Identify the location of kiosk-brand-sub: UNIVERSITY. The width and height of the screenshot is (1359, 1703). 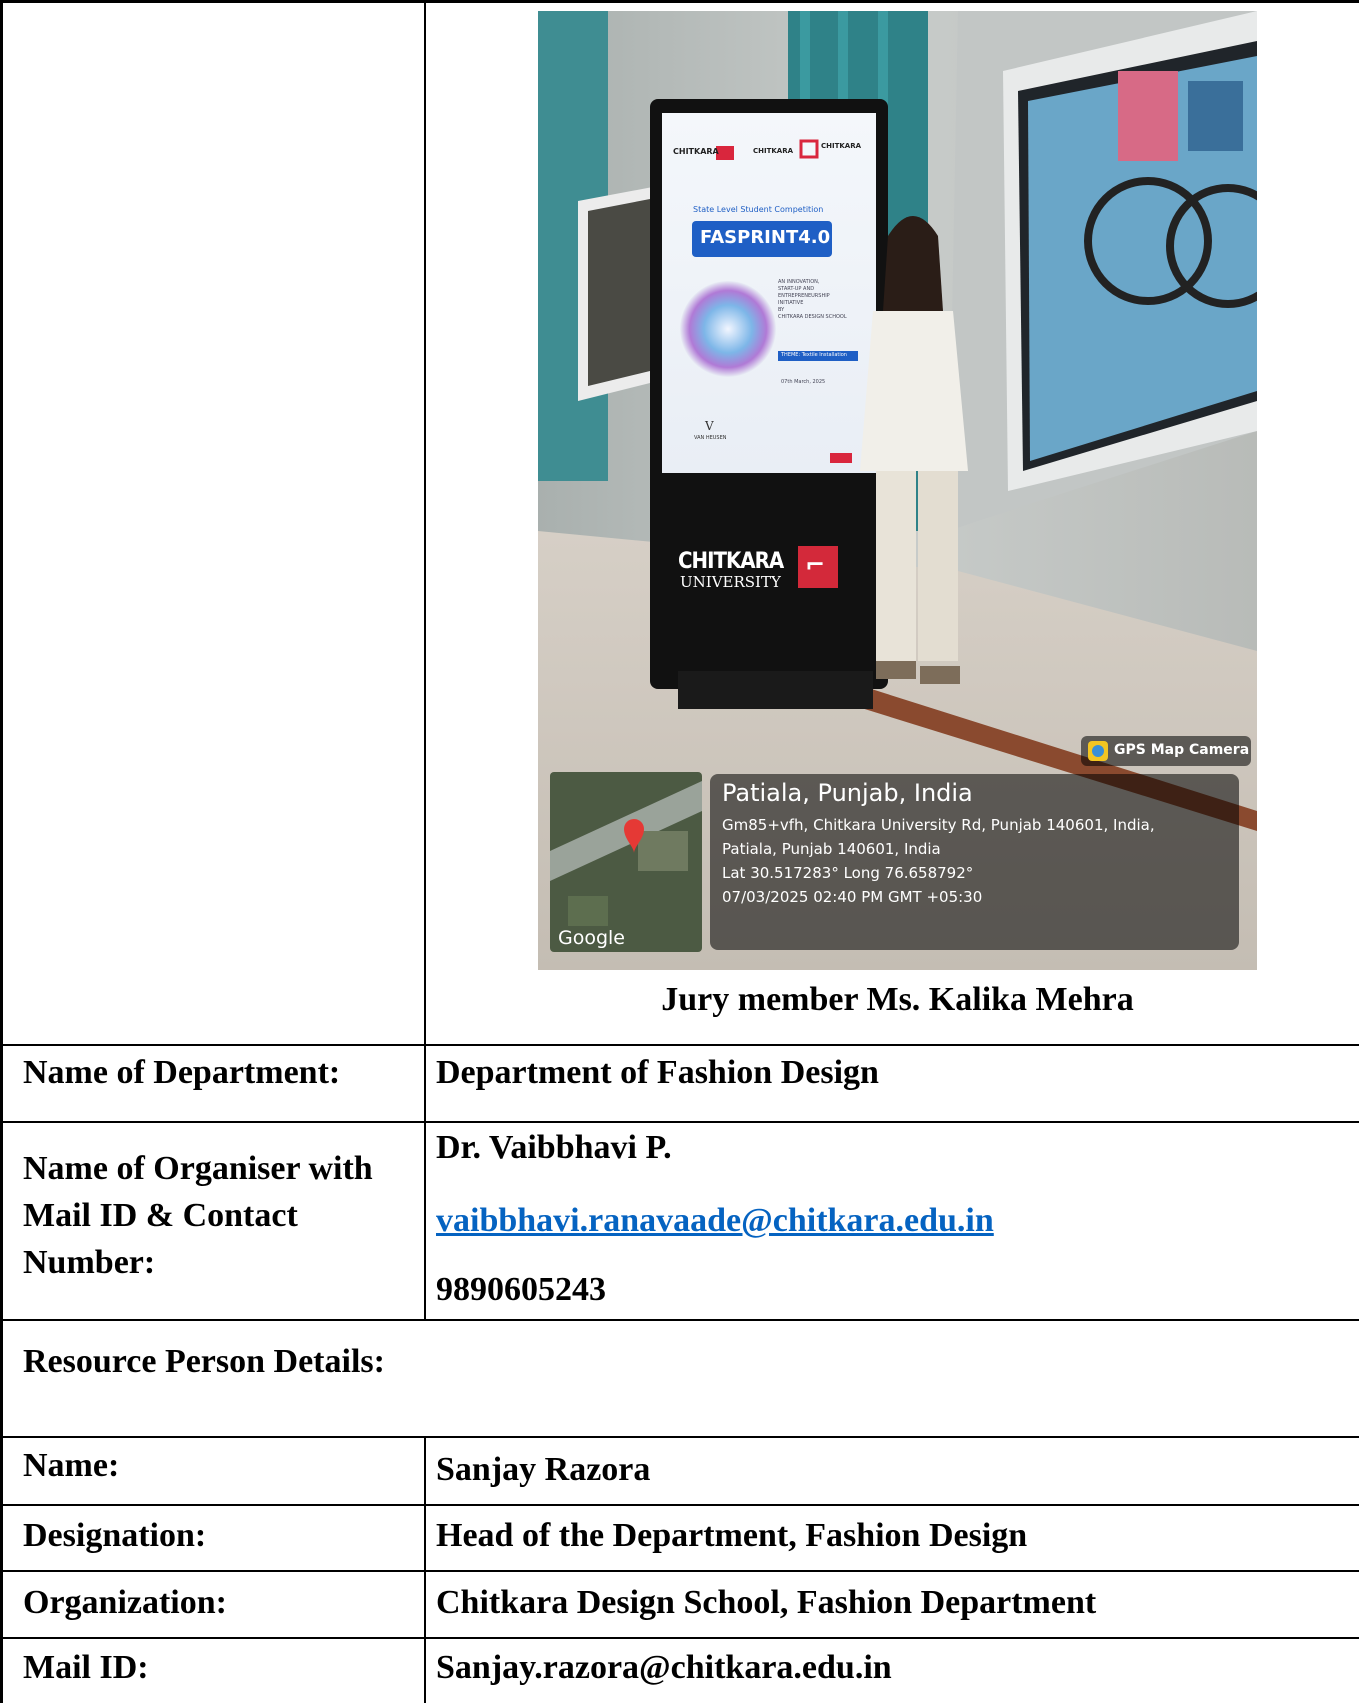
(730, 582).